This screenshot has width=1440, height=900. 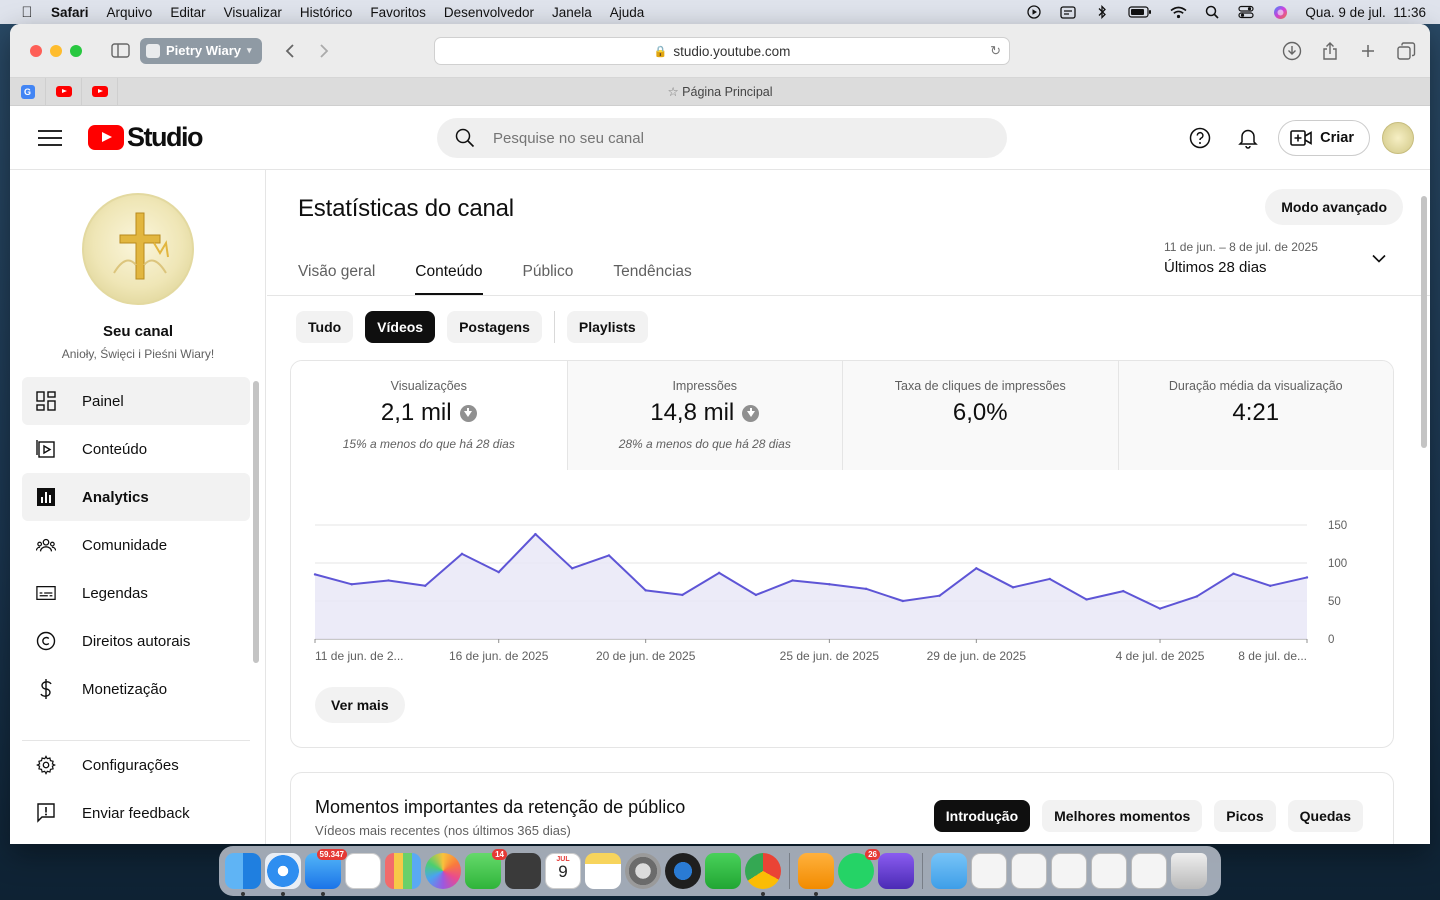 I want to click on spotlight-search-icon, so click(x=1212, y=12).